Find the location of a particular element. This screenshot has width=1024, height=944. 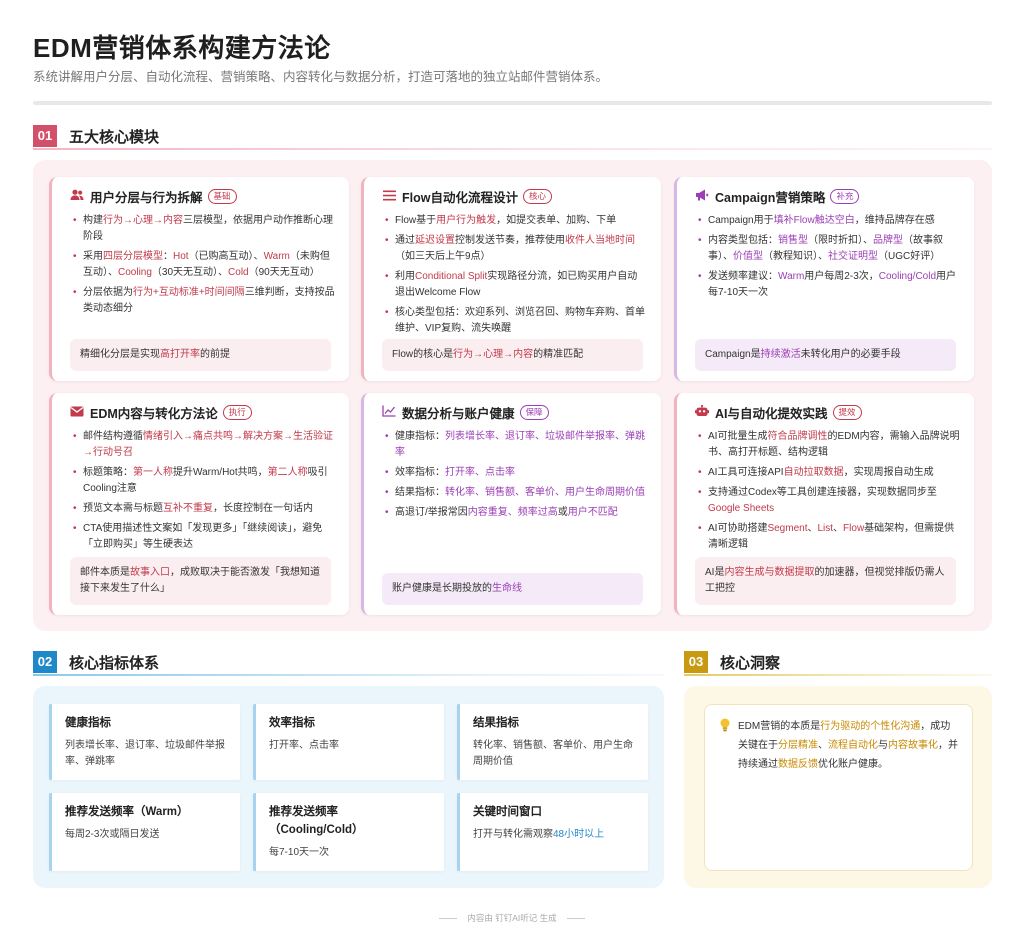

highlight-text: 填补Flow触达空白 is located at coordinates (814, 220).